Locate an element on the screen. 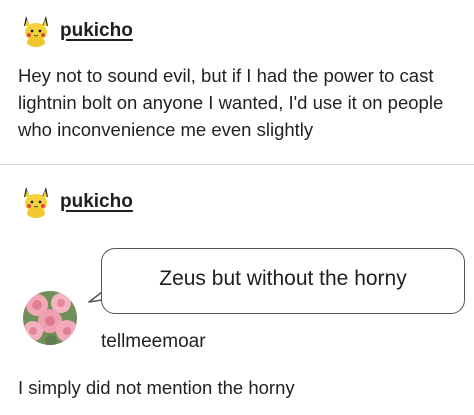  post-divider is located at coordinates (237, 164).